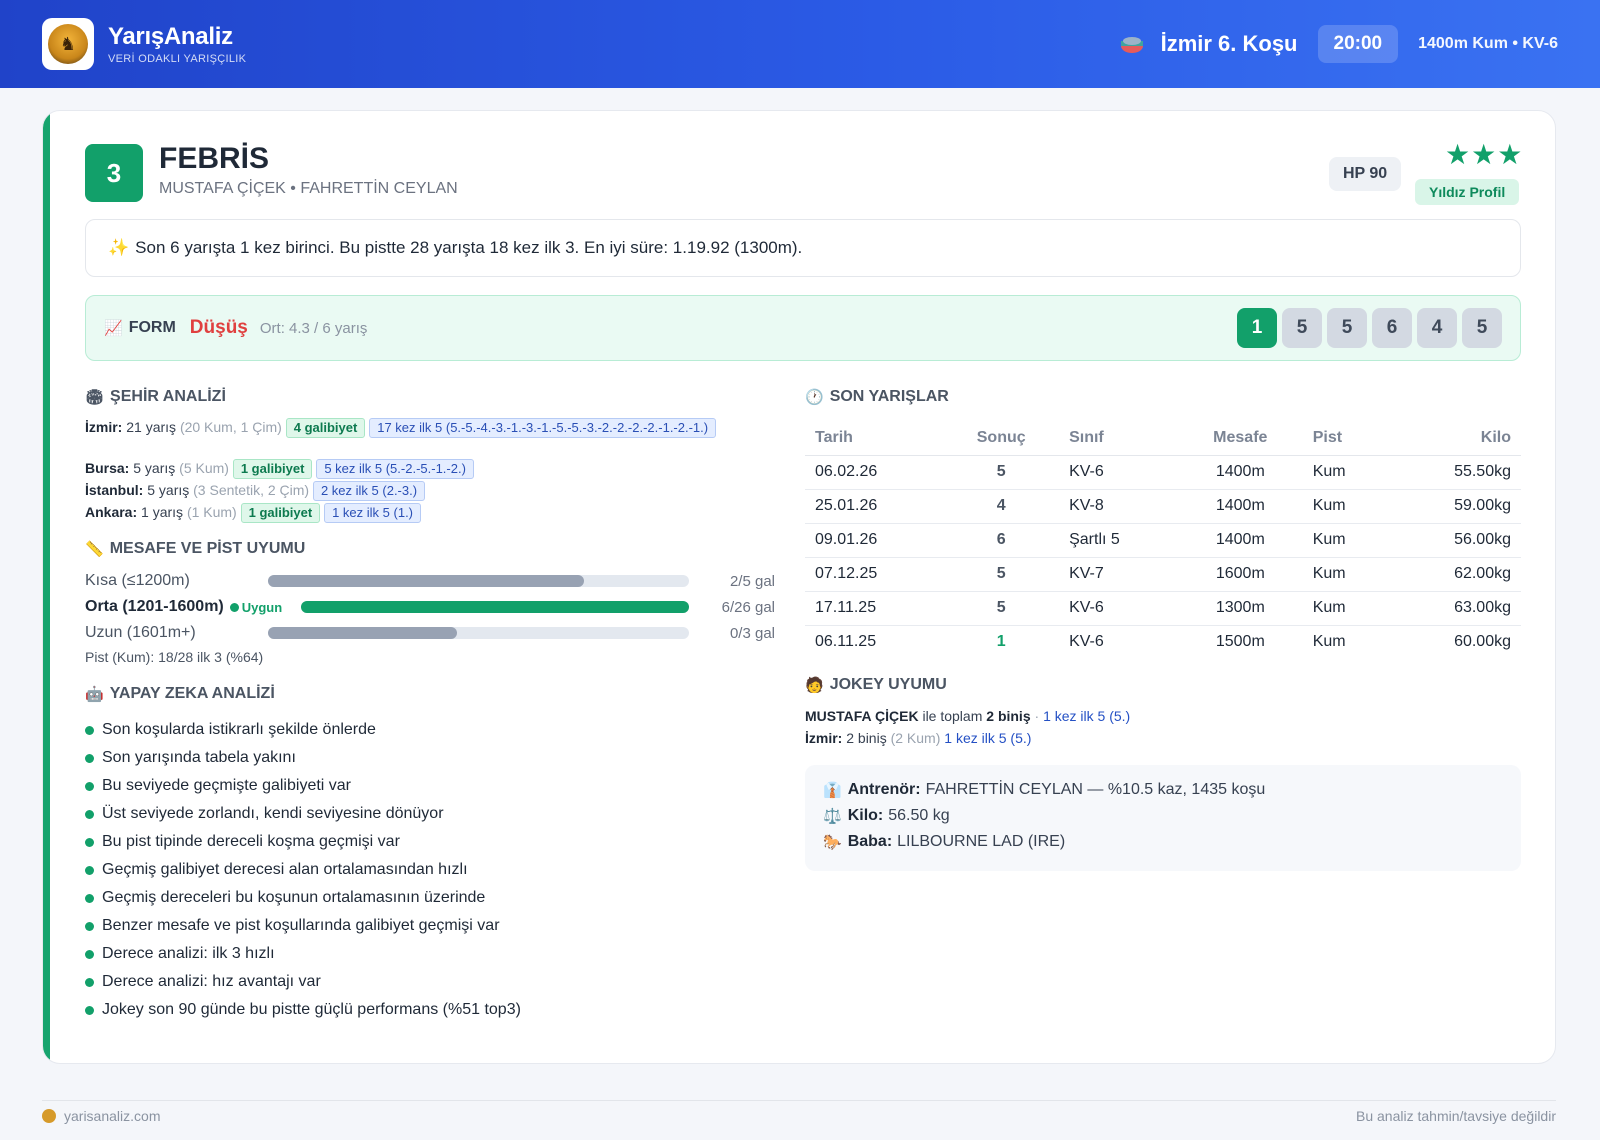 The width and height of the screenshot is (1600, 1140). What do you see at coordinates (49, 1116) in the screenshot?
I see `logo-icon` at bounding box center [49, 1116].